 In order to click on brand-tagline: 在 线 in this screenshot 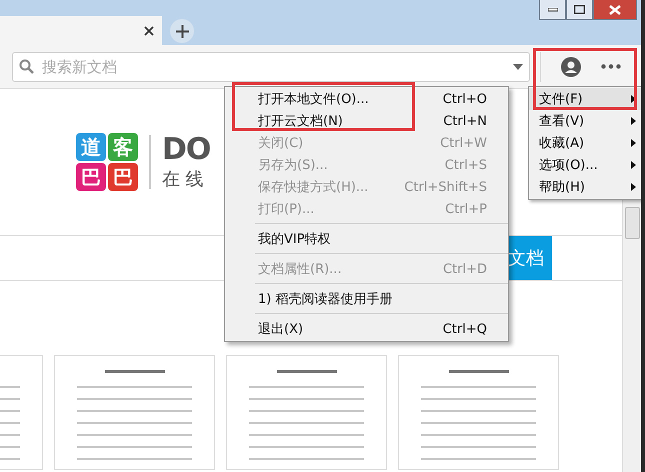, I will do `click(183, 179)`.